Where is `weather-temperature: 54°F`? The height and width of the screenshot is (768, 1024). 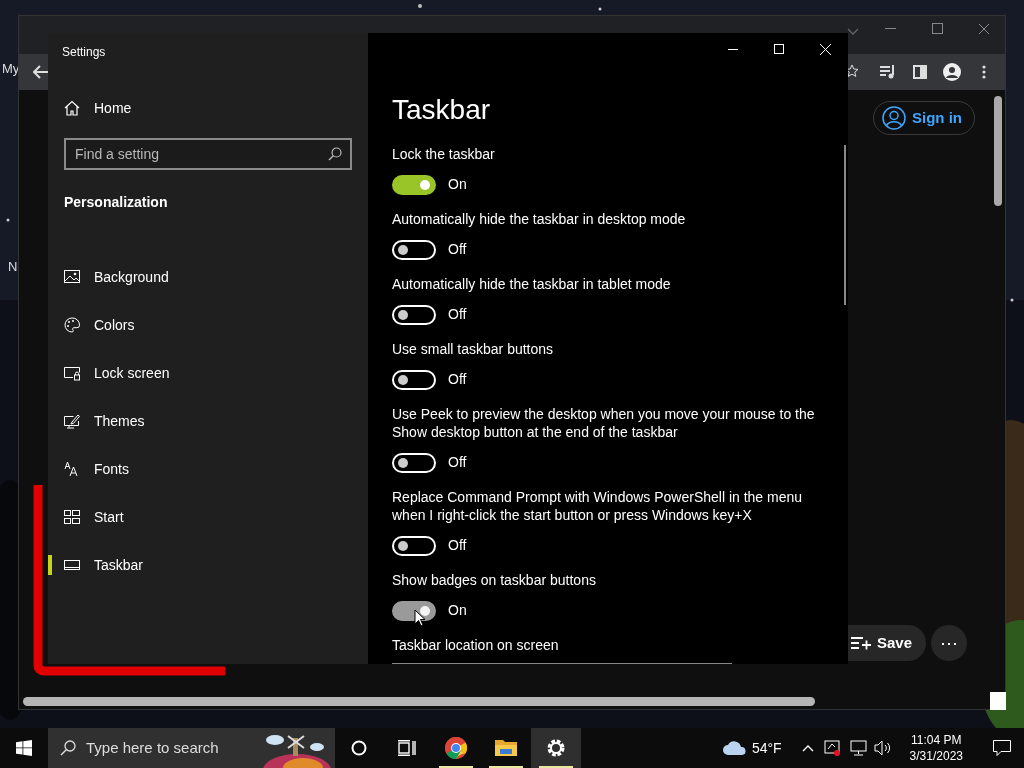 weather-temperature: 54°F is located at coordinates (766, 748).